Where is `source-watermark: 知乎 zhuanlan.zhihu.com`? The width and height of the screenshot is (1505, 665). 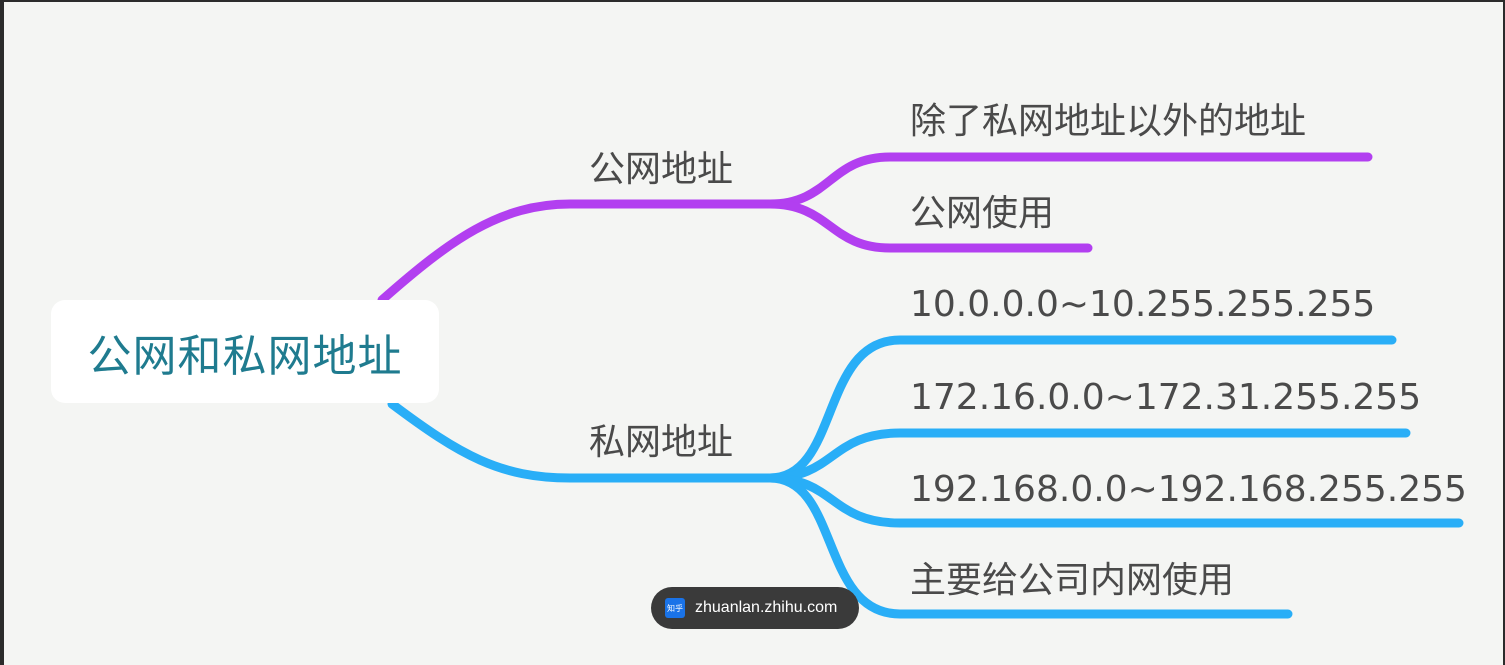 source-watermark: 知乎 zhuanlan.zhihu.com is located at coordinates (755, 608).